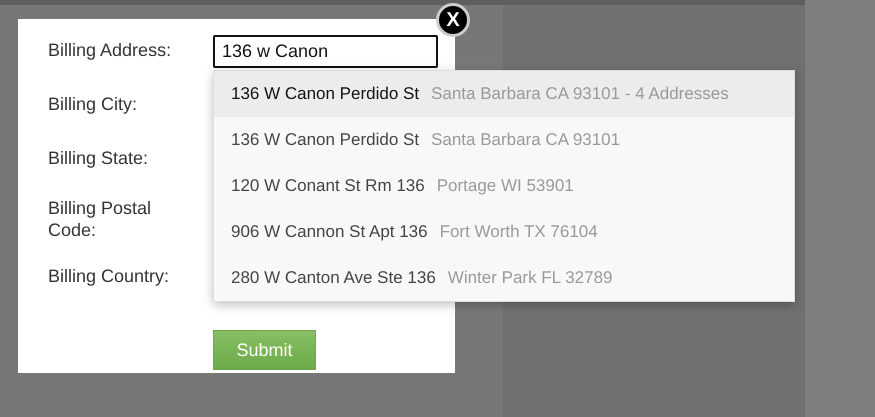  I want to click on place-text: Santa Barbara CA 93101 - 4 Addresses, so click(580, 94).